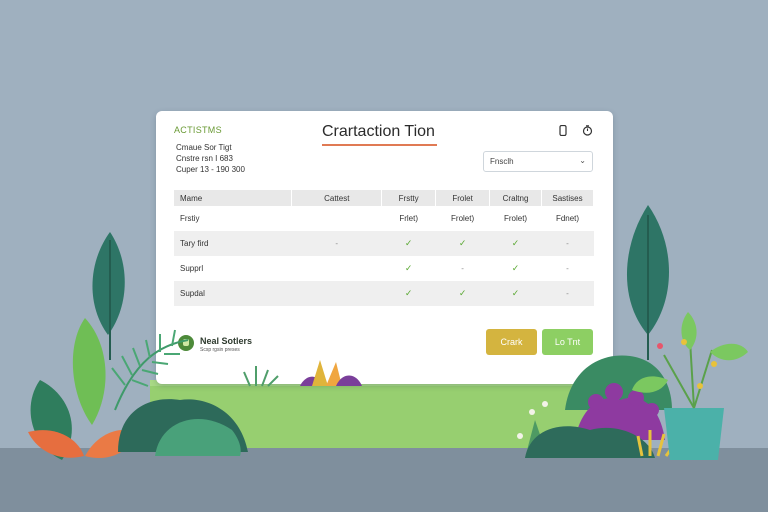 Image resolution: width=768 pixels, height=512 pixels. What do you see at coordinates (89, 371) in the screenshot?
I see `green-leaf-left` at bounding box center [89, 371].